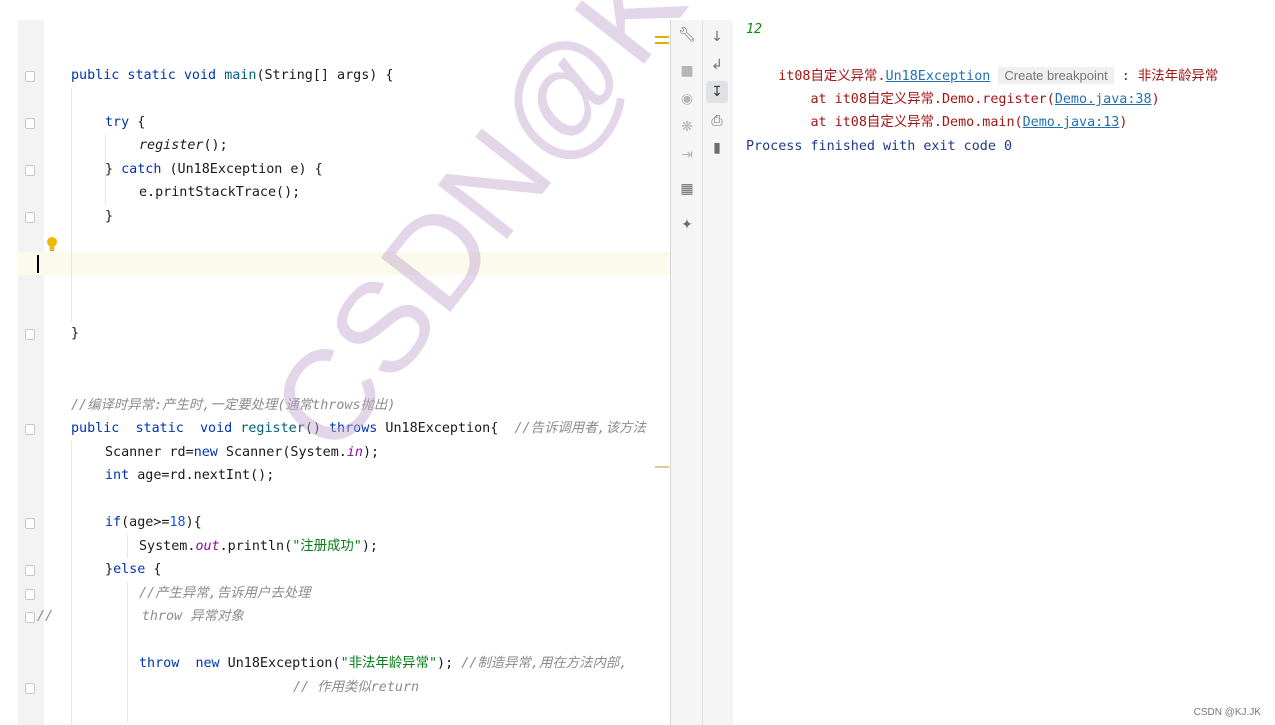 The width and height of the screenshot is (1275, 725). I want to click on wrench-icon: 🔧︎, so click(687, 35).